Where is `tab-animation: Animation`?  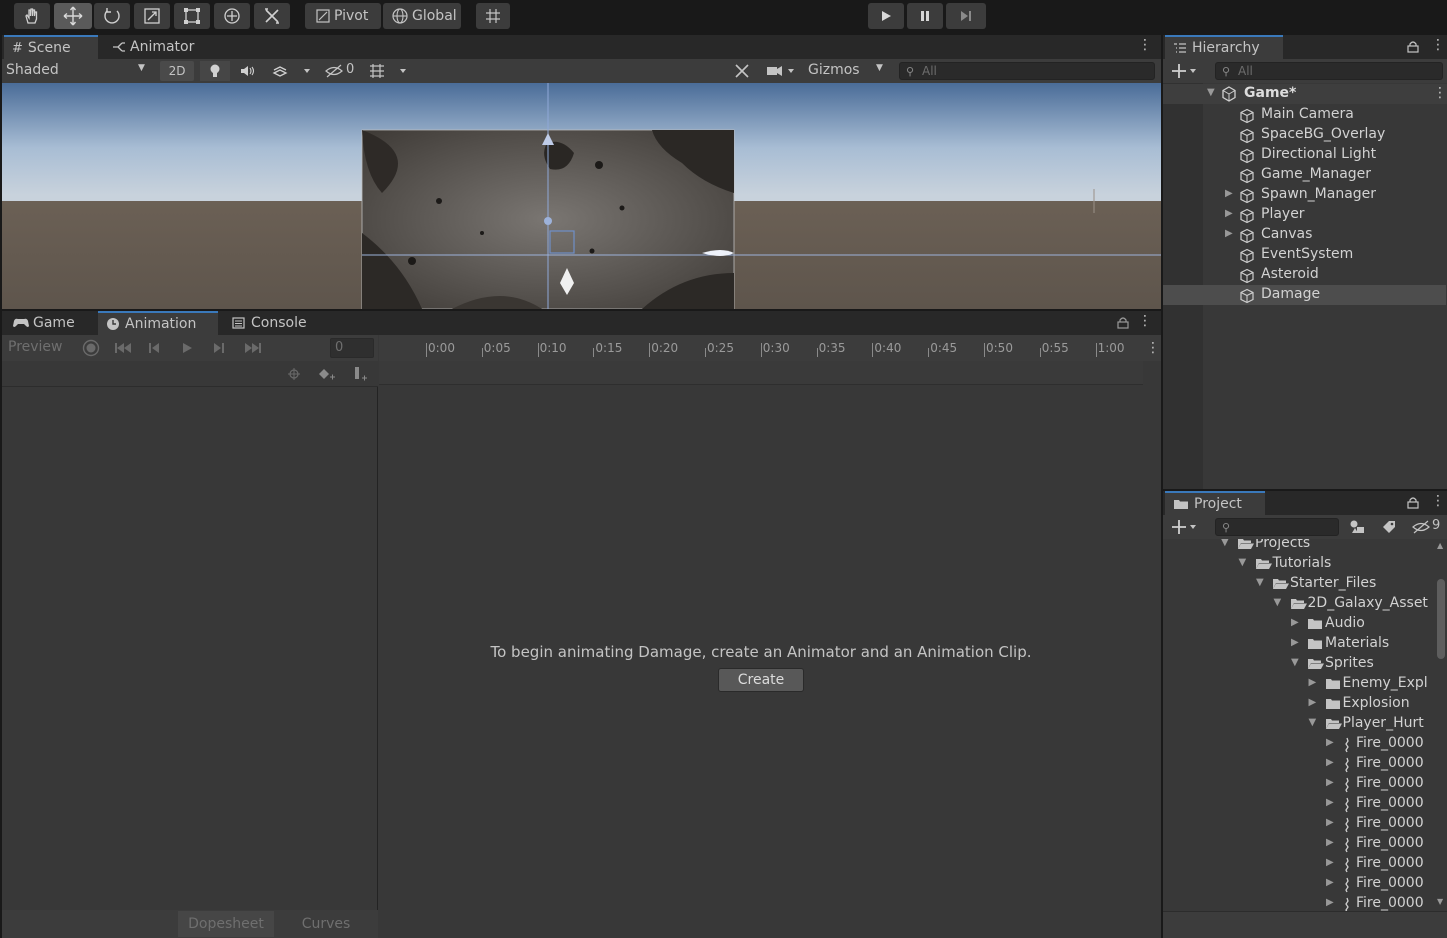 tab-animation: Animation is located at coordinates (158, 323).